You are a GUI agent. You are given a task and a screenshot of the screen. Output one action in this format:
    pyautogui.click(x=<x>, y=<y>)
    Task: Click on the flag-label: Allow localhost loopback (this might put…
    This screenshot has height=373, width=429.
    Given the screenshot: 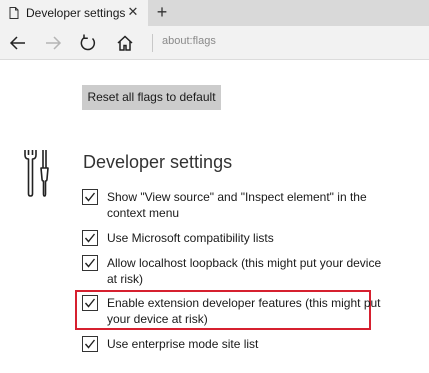 What is the action you would take?
    pyautogui.click(x=244, y=271)
    